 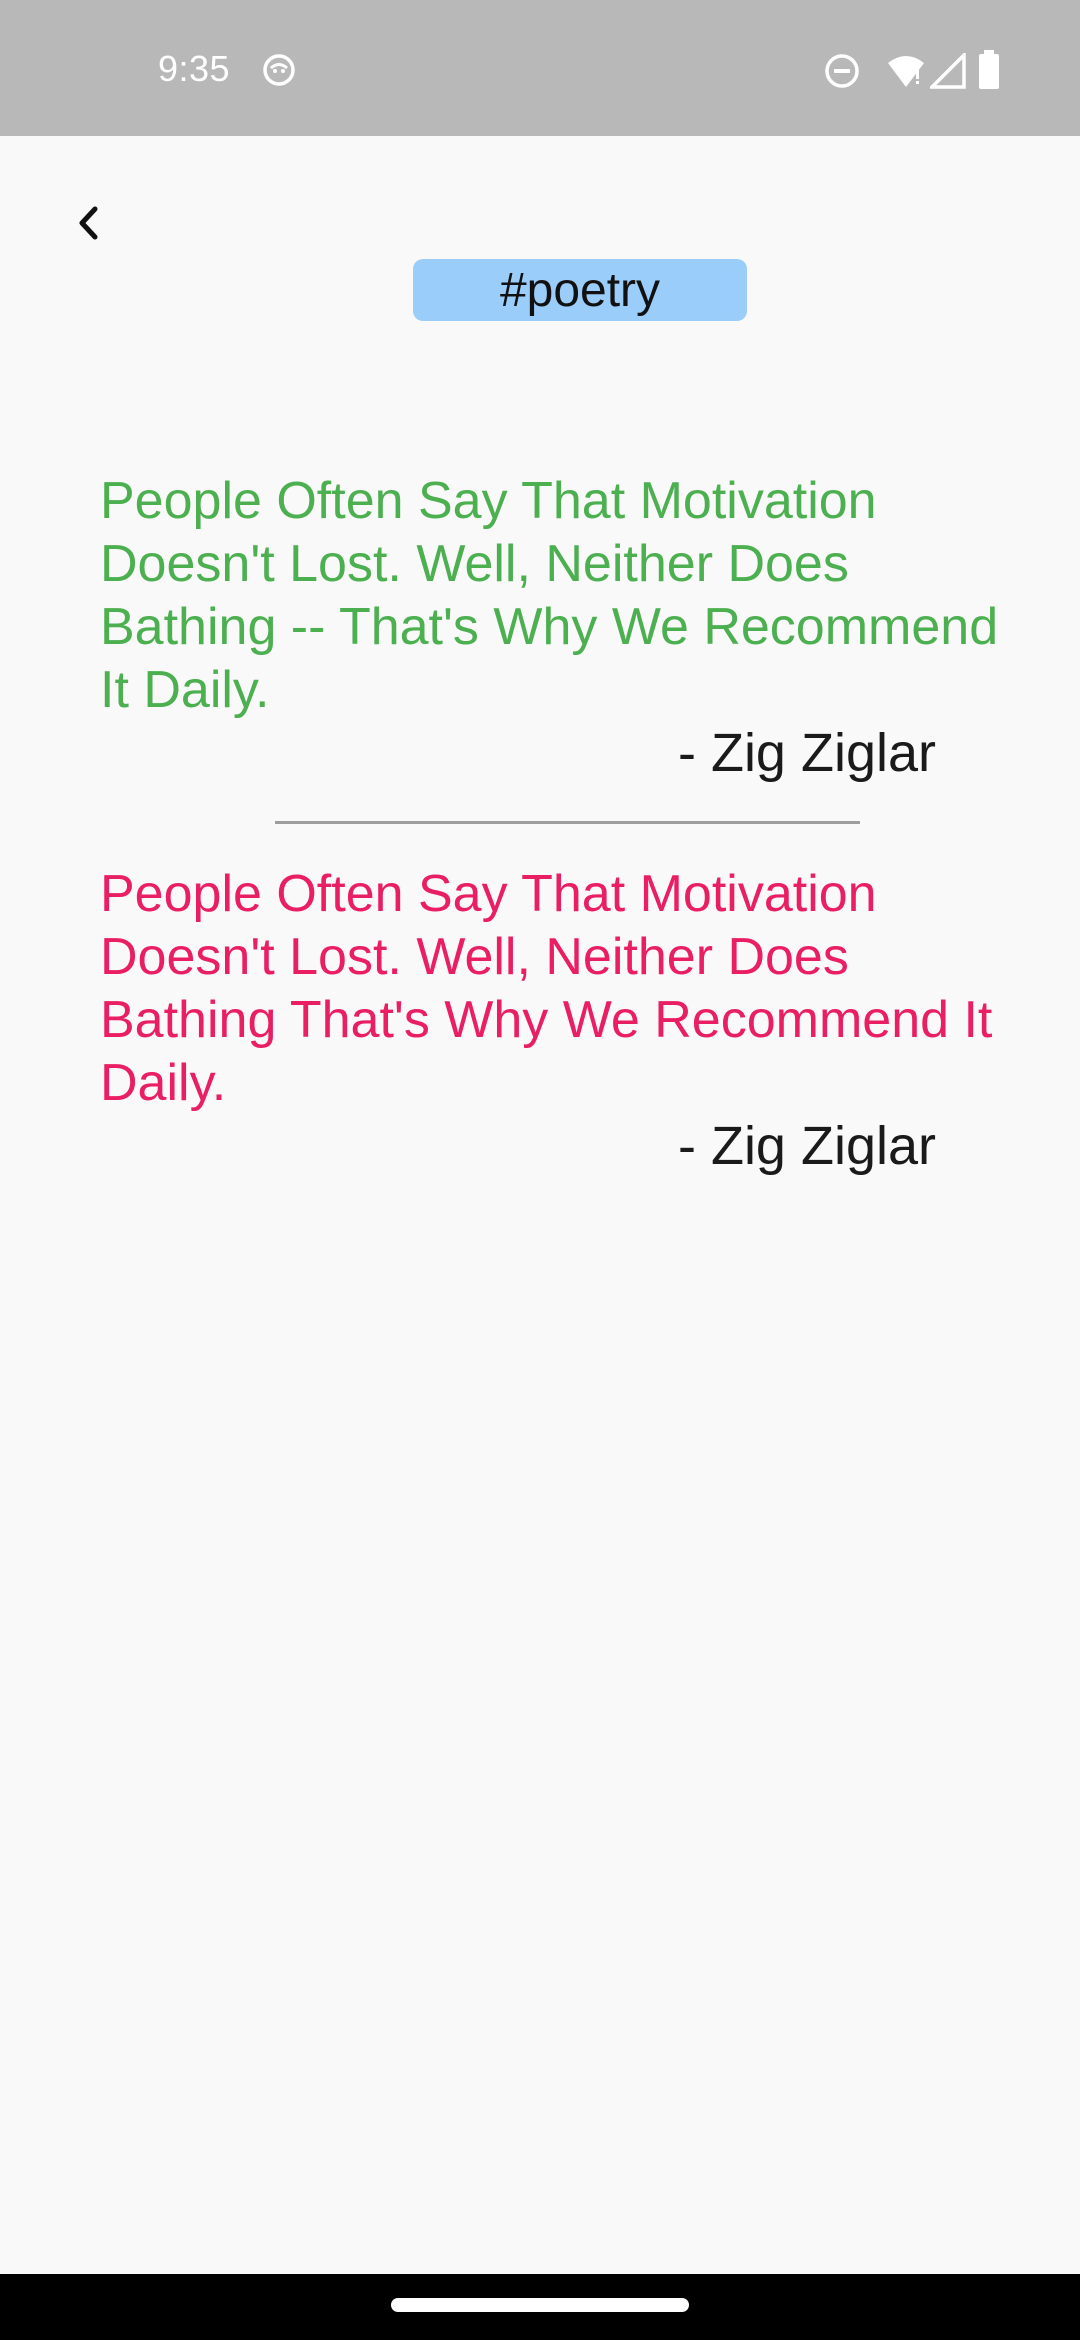 What do you see at coordinates (948, 71) in the screenshot?
I see `signal-icon` at bounding box center [948, 71].